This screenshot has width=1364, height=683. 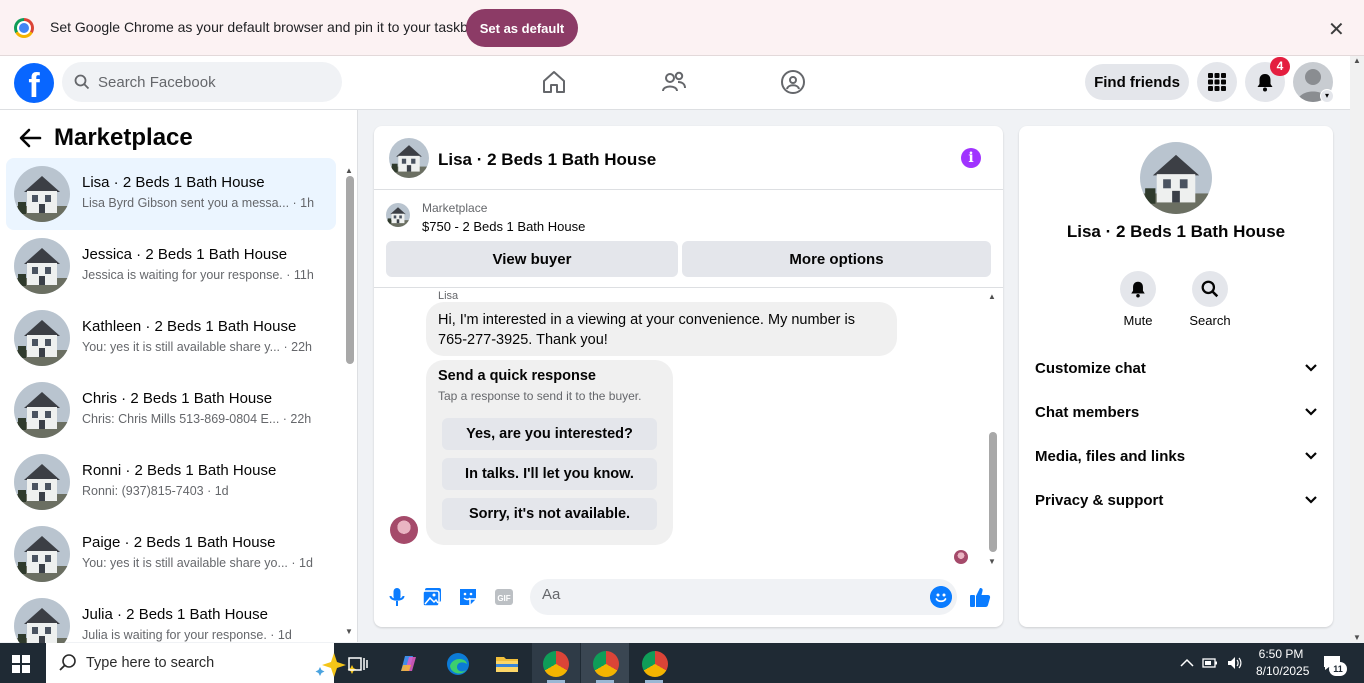 I want to click on chat-members-section: Chat members, so click(x=1176, y=412).